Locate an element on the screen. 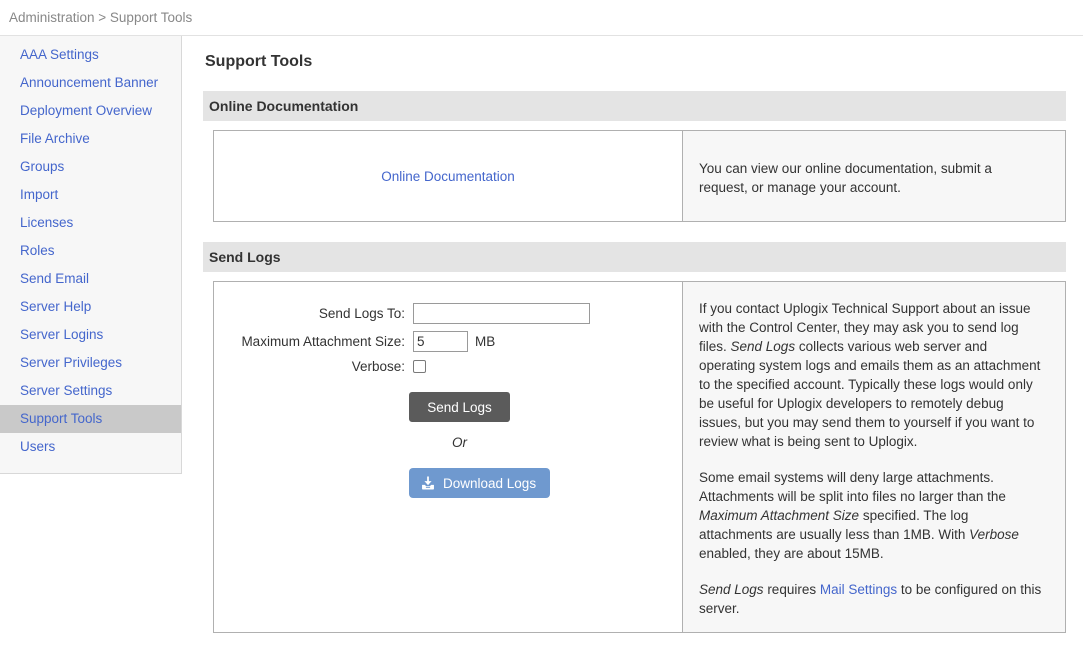  sidebar-item-server-settings: Server Settings is located at coordinates (90, 391).